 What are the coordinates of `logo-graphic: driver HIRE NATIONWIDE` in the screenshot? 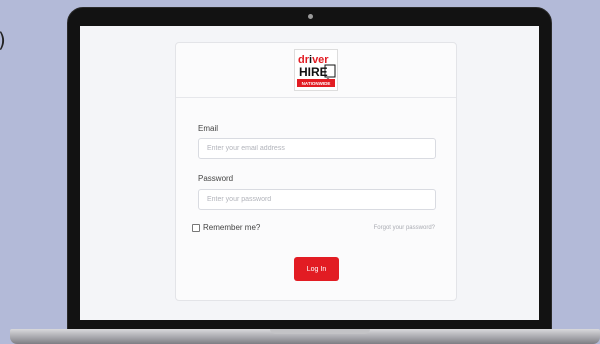 It's located at (316, 70).